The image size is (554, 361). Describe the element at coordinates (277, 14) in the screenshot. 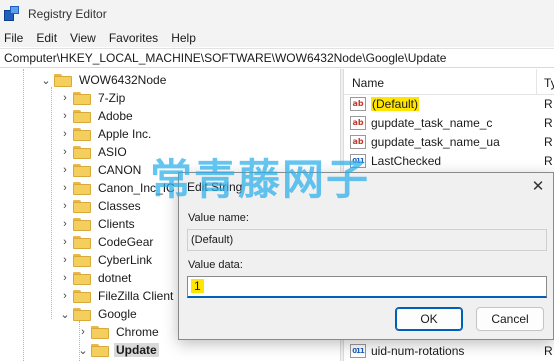

I see `title-bar: Registry Editor` at that location.